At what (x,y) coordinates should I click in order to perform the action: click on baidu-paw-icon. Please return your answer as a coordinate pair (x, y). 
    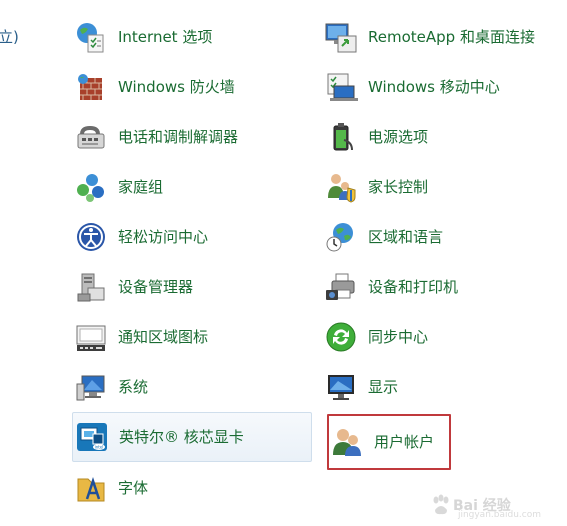
    Looking at the image, I should click on (441, 504).